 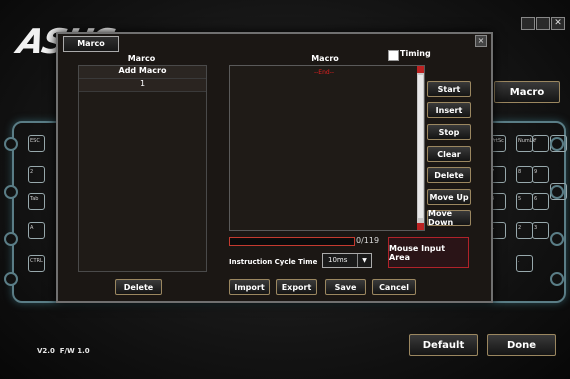 I want to click on cycle-time-label: Instruction Cycle Time, so click(x=273, y=262).